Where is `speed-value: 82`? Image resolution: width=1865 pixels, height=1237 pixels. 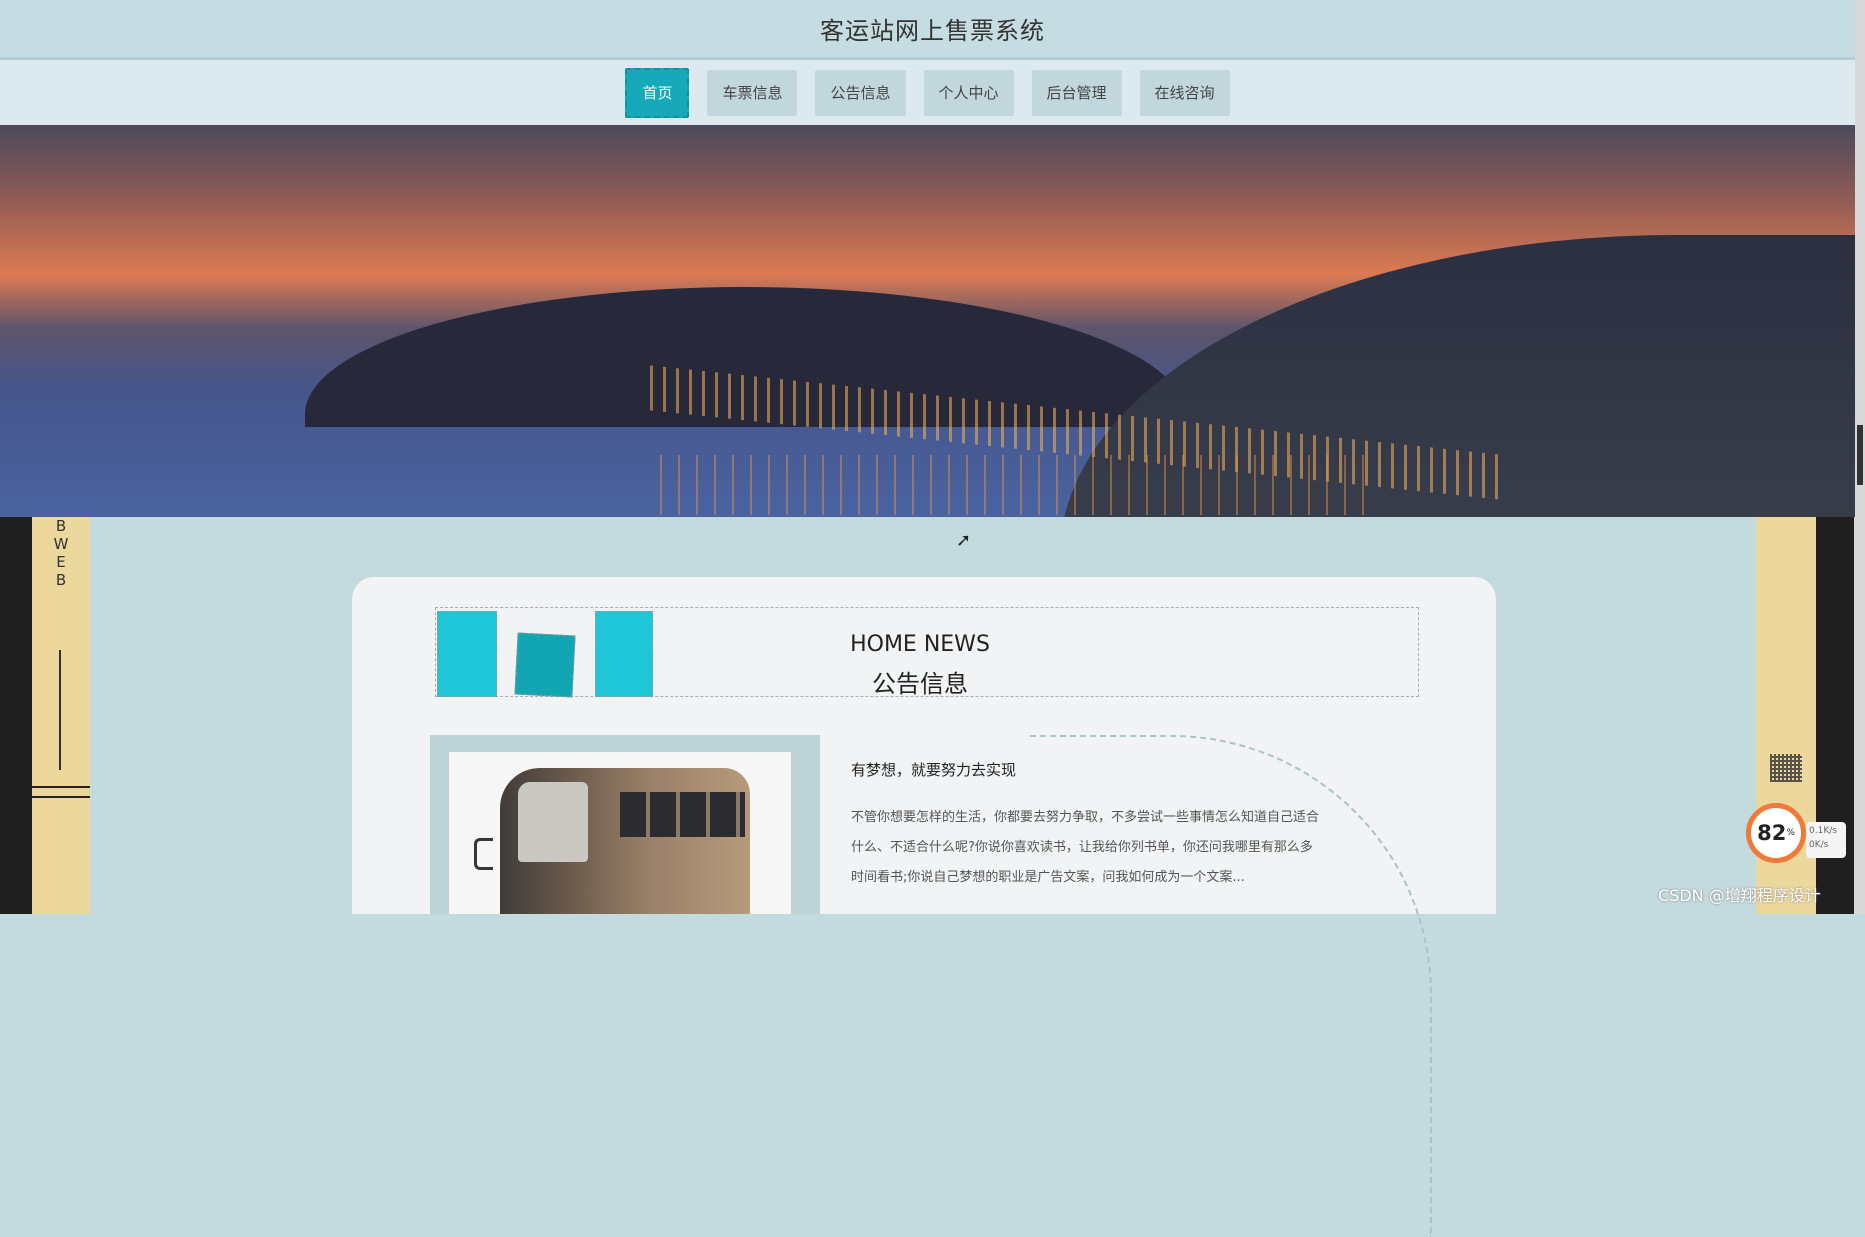 speed-value: 82 is located at coordinates (1772, 833).